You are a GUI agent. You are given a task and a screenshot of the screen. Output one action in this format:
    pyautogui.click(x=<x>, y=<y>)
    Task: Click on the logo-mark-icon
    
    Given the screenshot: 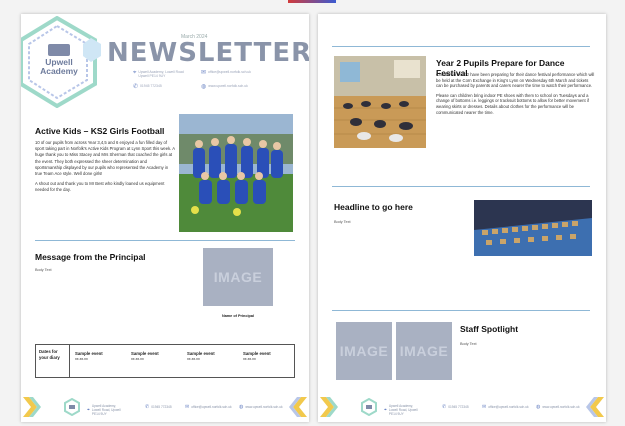 What is the action you would take?
    pyautogui.click(x=59, y=50)
    